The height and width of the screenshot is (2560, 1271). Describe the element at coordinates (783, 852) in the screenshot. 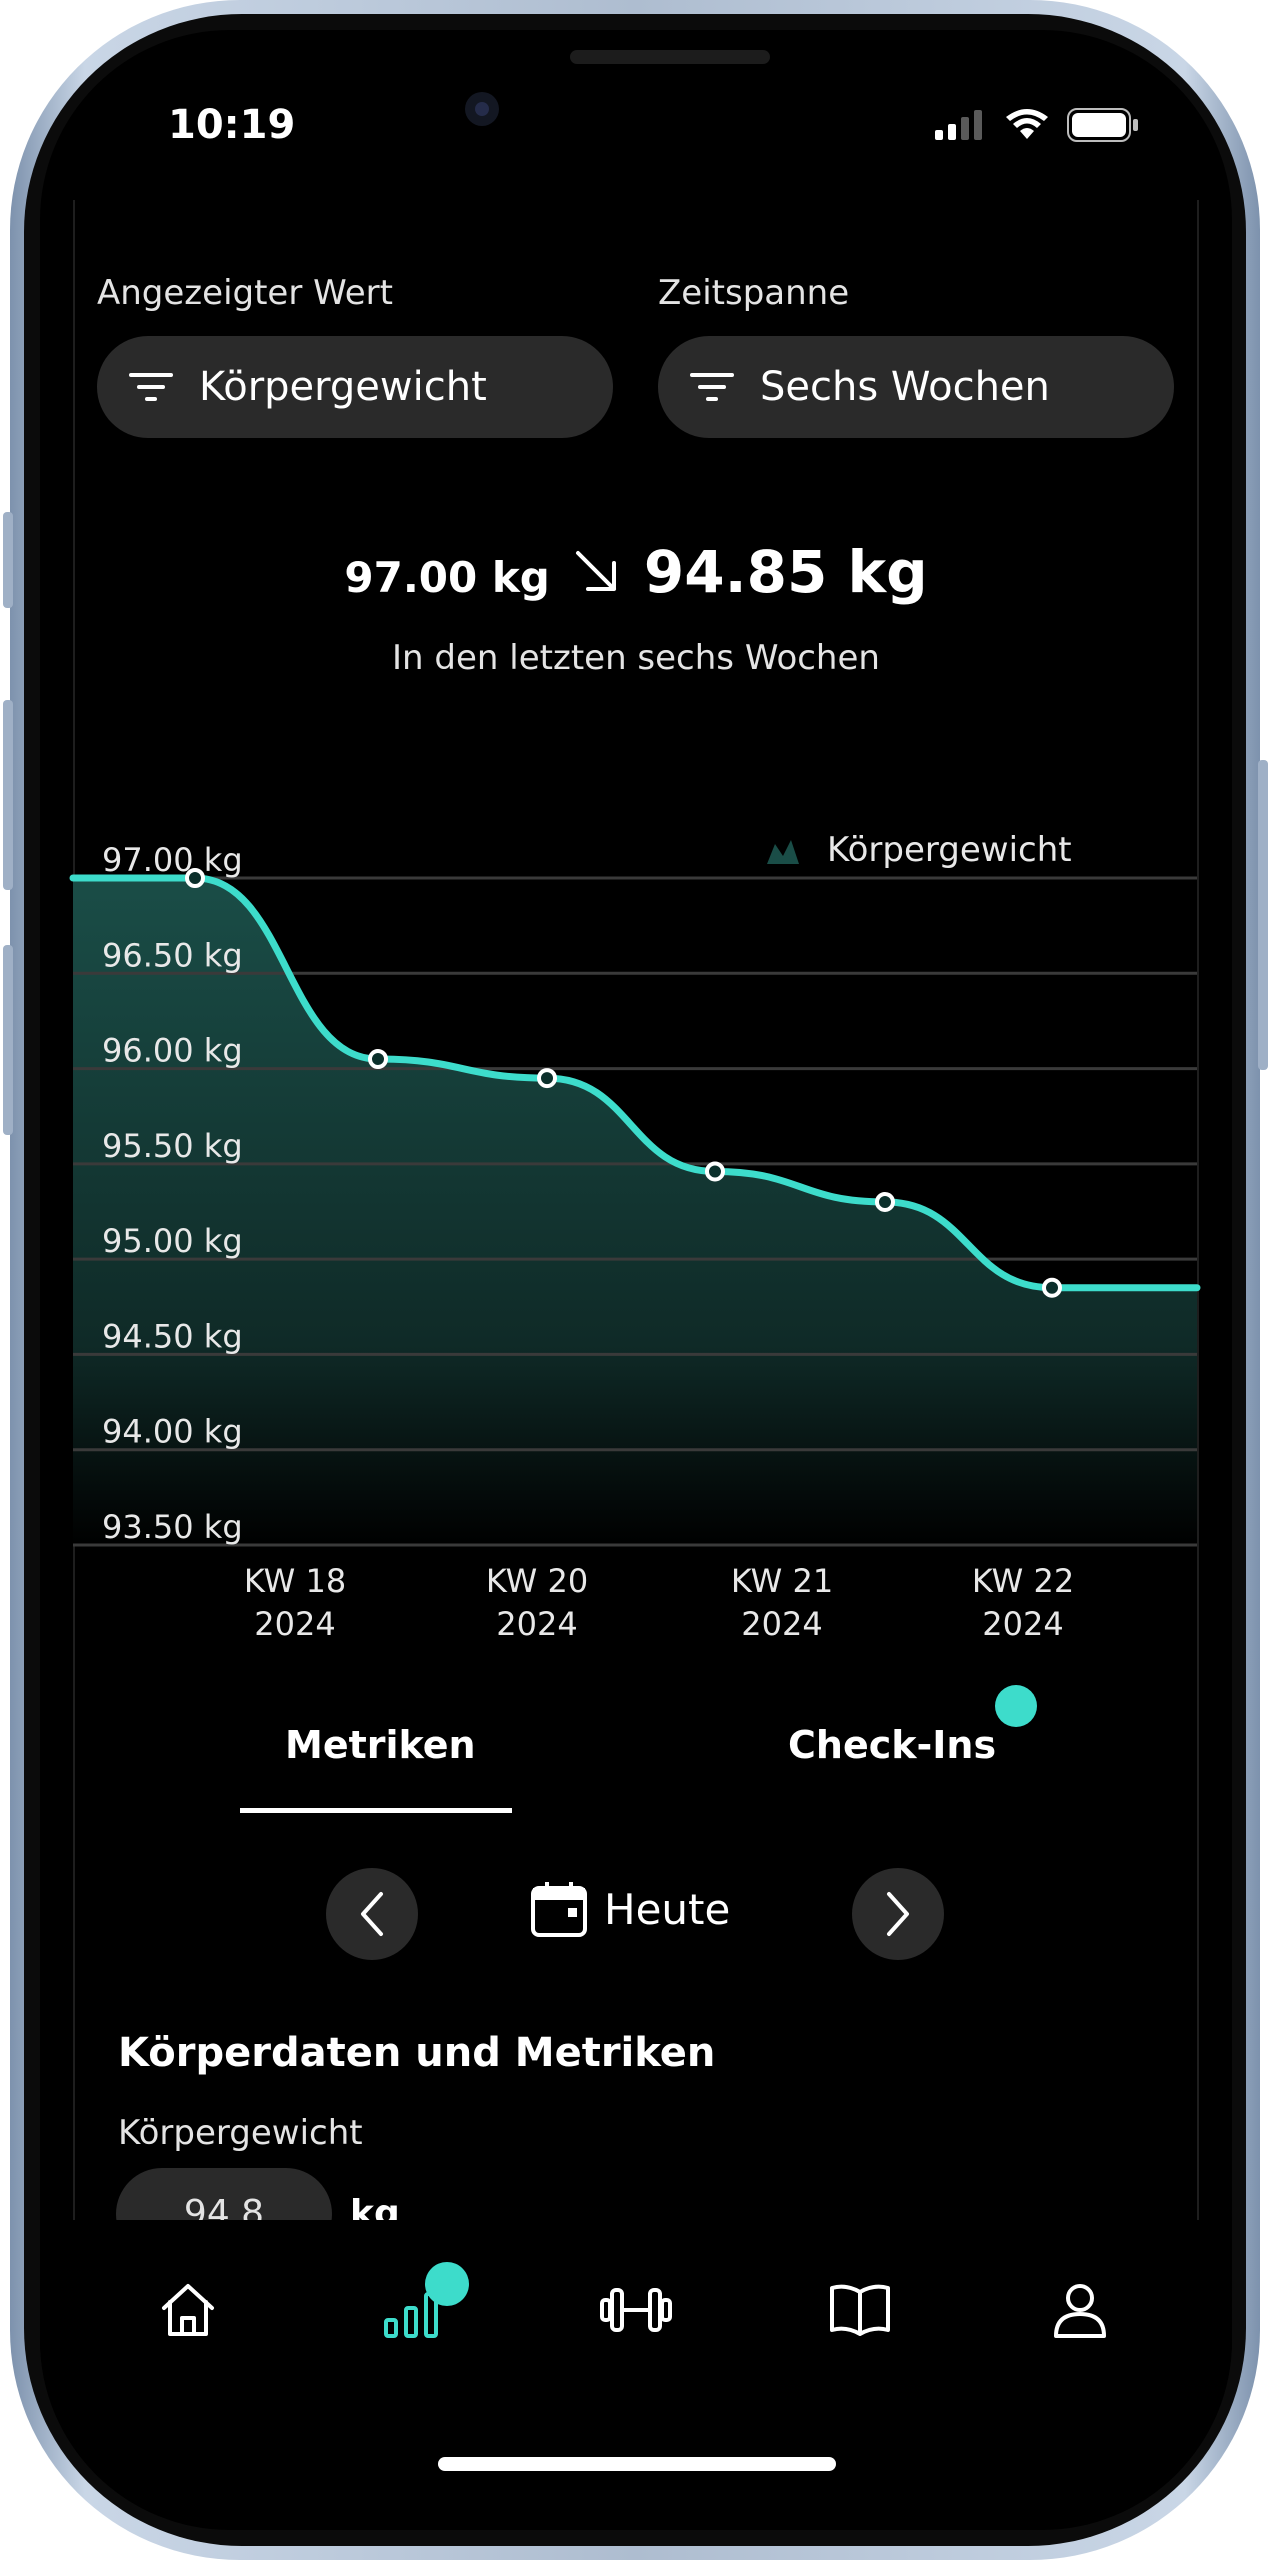

I see `legend-area-icon` at that location.